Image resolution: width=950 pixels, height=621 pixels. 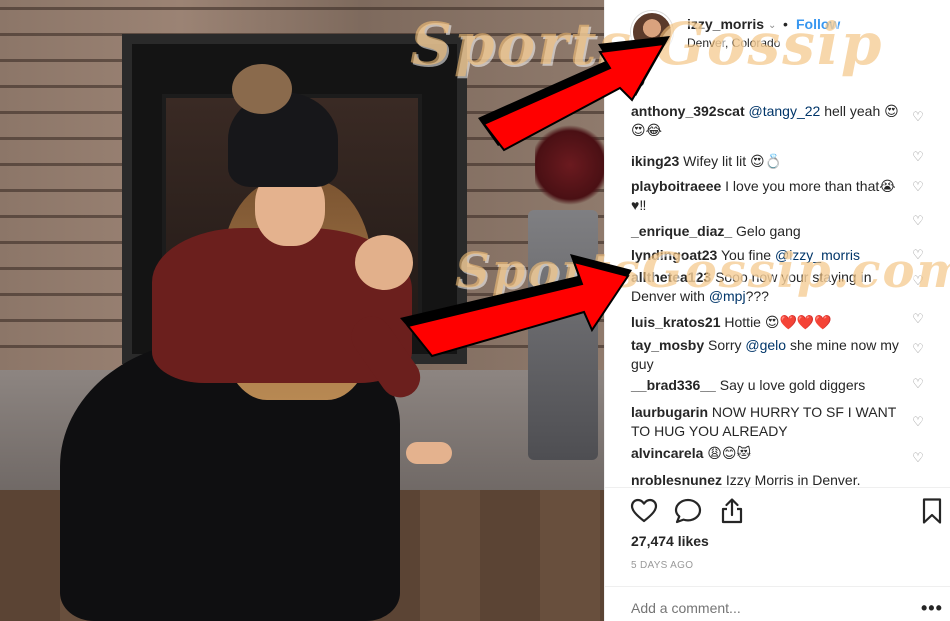 I want to click on comment-username: laurbugarin, so click(x=669, y=412).